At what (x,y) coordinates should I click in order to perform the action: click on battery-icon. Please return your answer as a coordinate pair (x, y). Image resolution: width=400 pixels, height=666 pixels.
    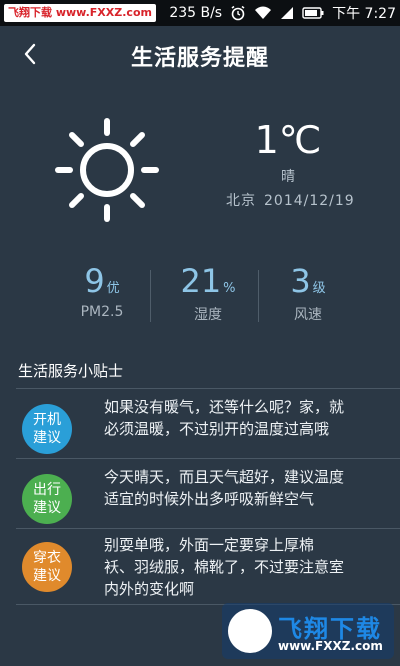
    Looking at the image, I should click on (313, 13).